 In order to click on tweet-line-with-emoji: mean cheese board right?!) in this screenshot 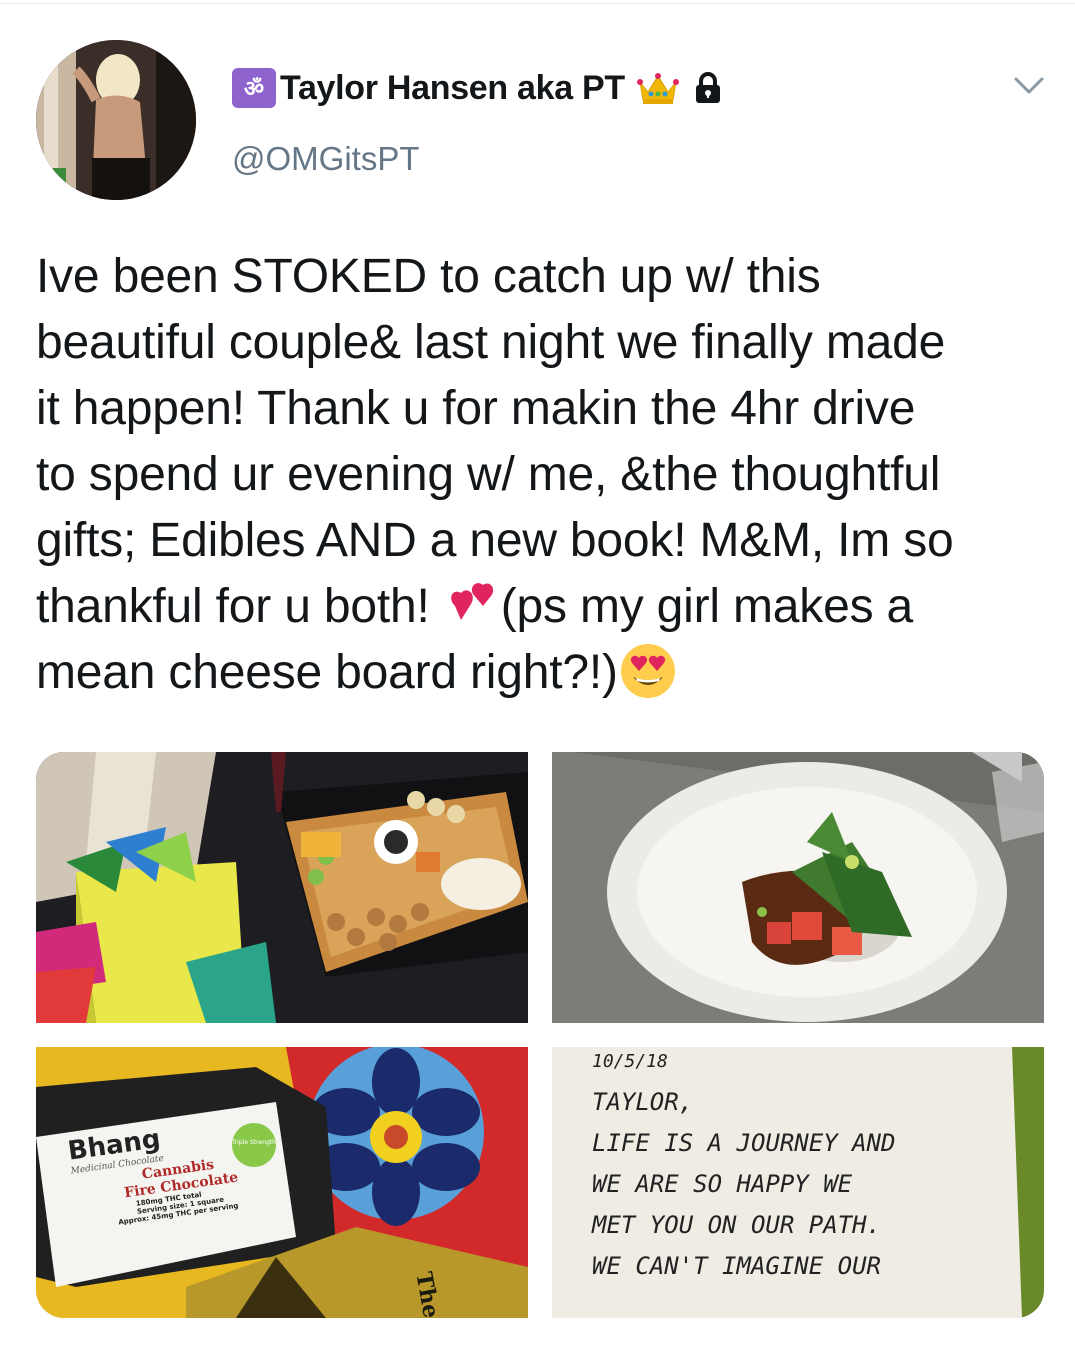, I will do `click(546, 673)`.